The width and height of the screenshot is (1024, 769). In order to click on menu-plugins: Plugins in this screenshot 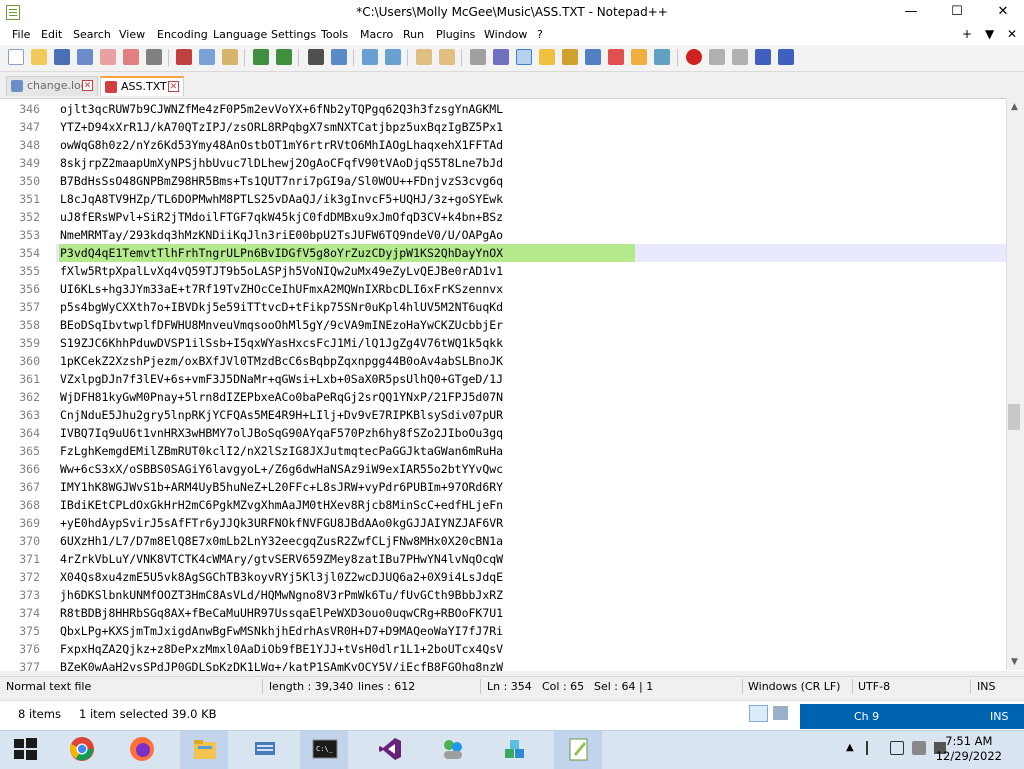, I will do `click(455, 34)`.